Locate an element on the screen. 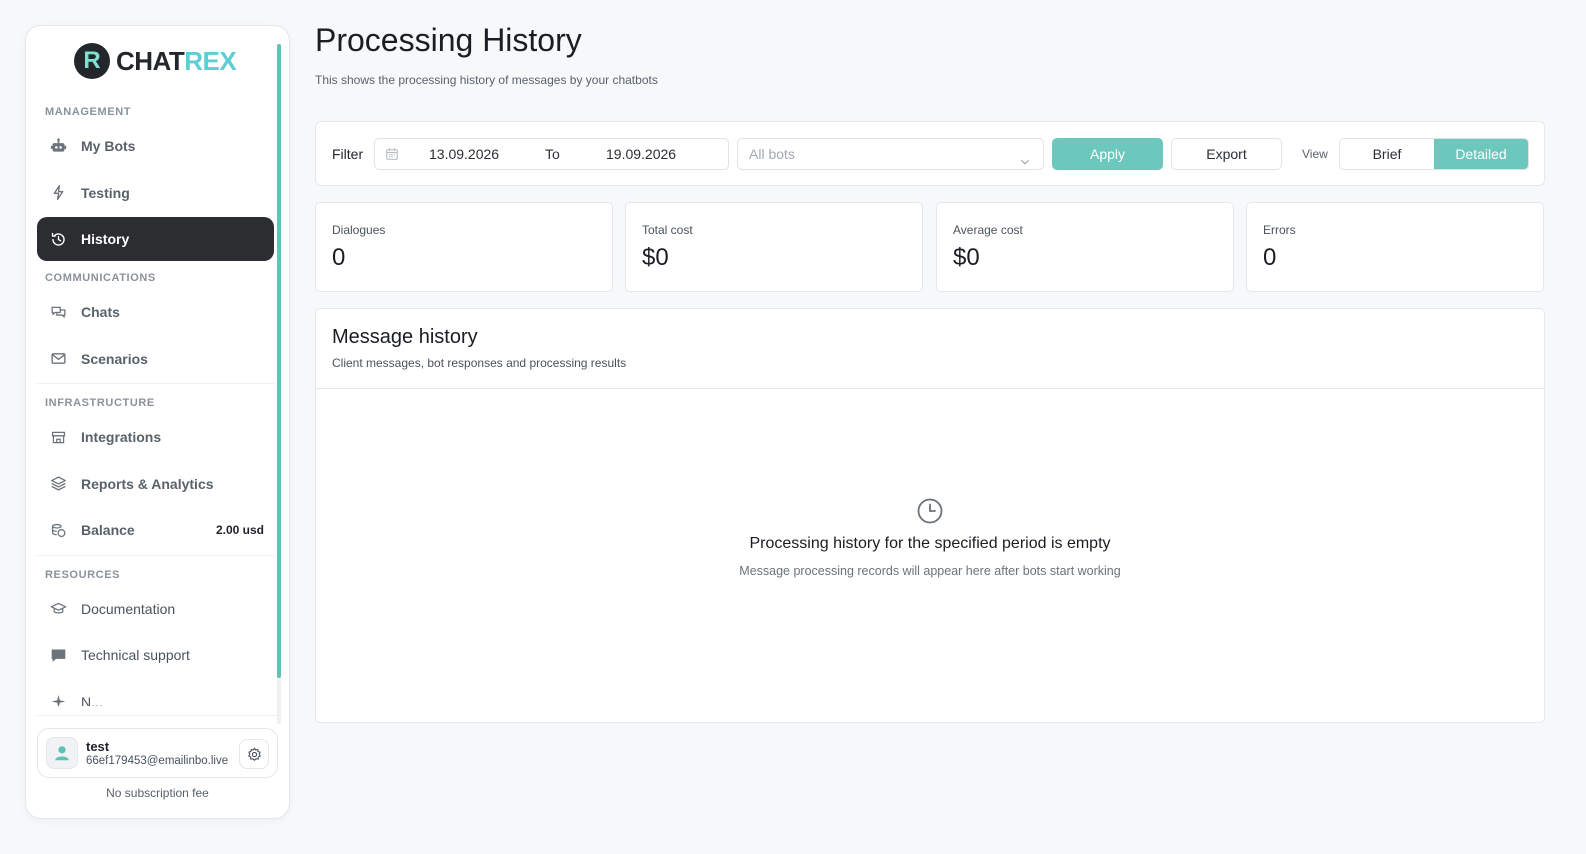  export-button: Export is located at coordinates (1226, 154).